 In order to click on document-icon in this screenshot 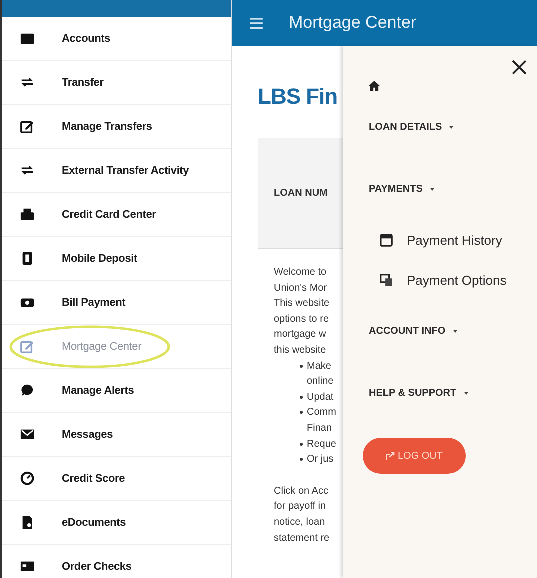, I will do `click(27, 522)`.